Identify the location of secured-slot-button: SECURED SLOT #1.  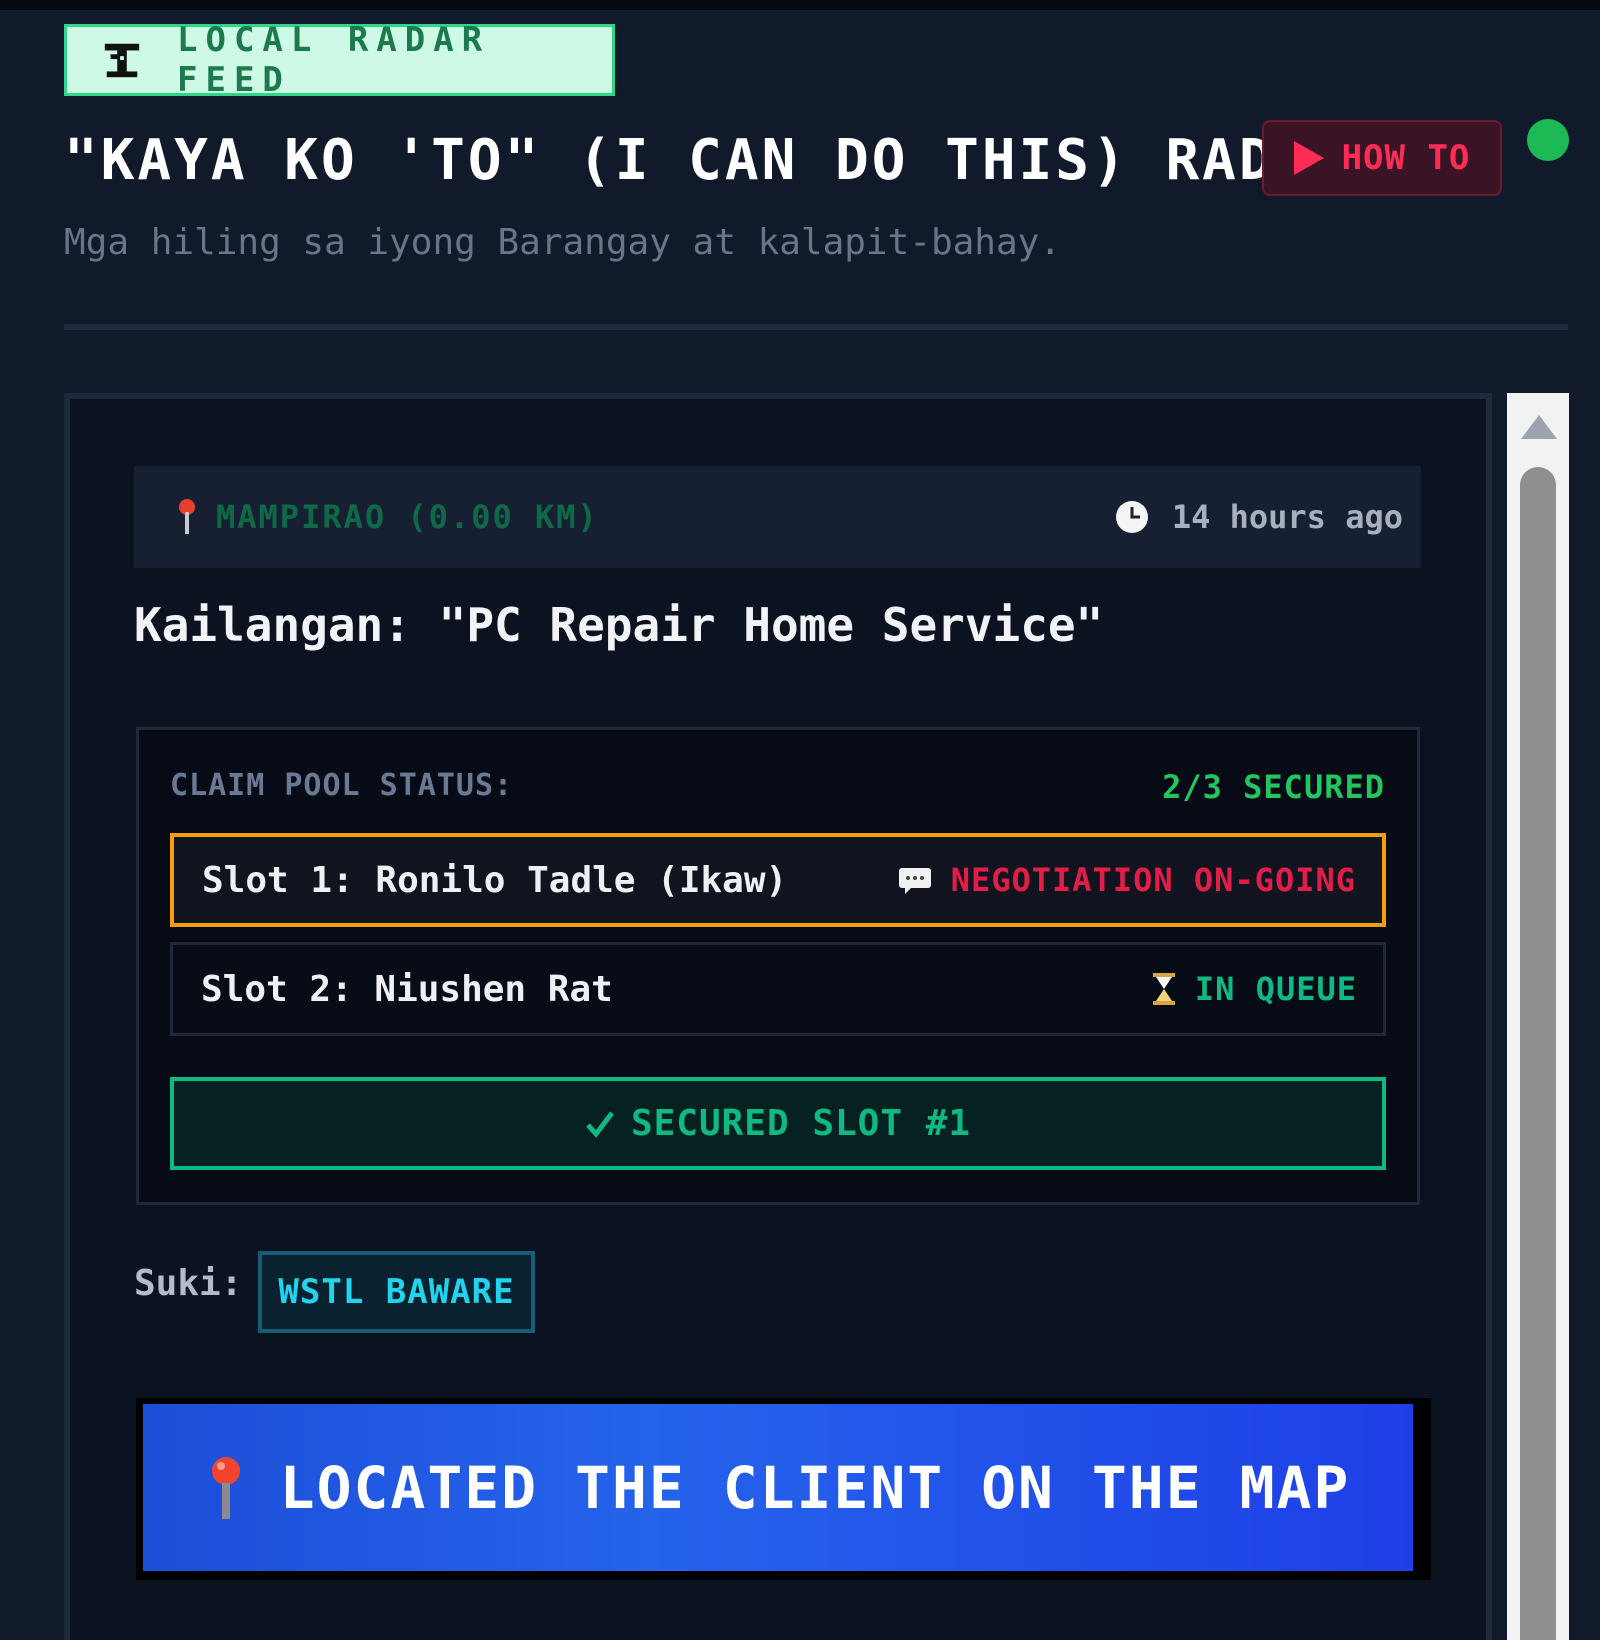
(778, 1123).